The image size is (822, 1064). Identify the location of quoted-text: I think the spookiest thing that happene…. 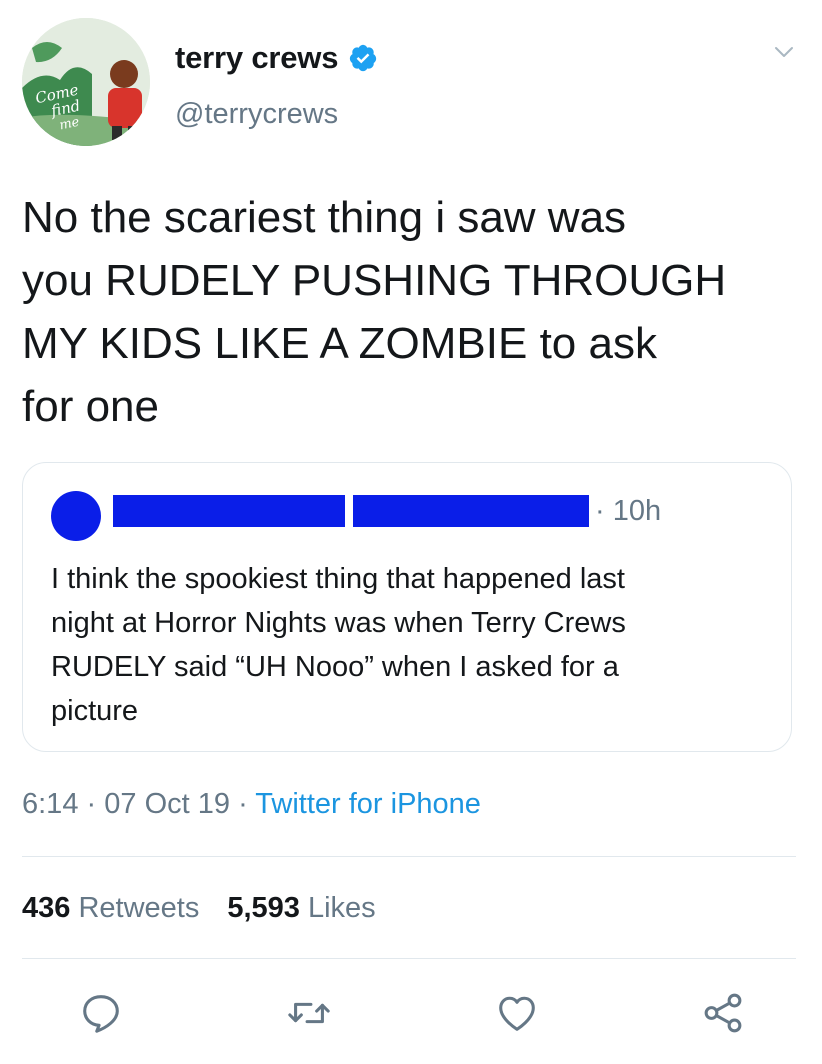
(338, 645).